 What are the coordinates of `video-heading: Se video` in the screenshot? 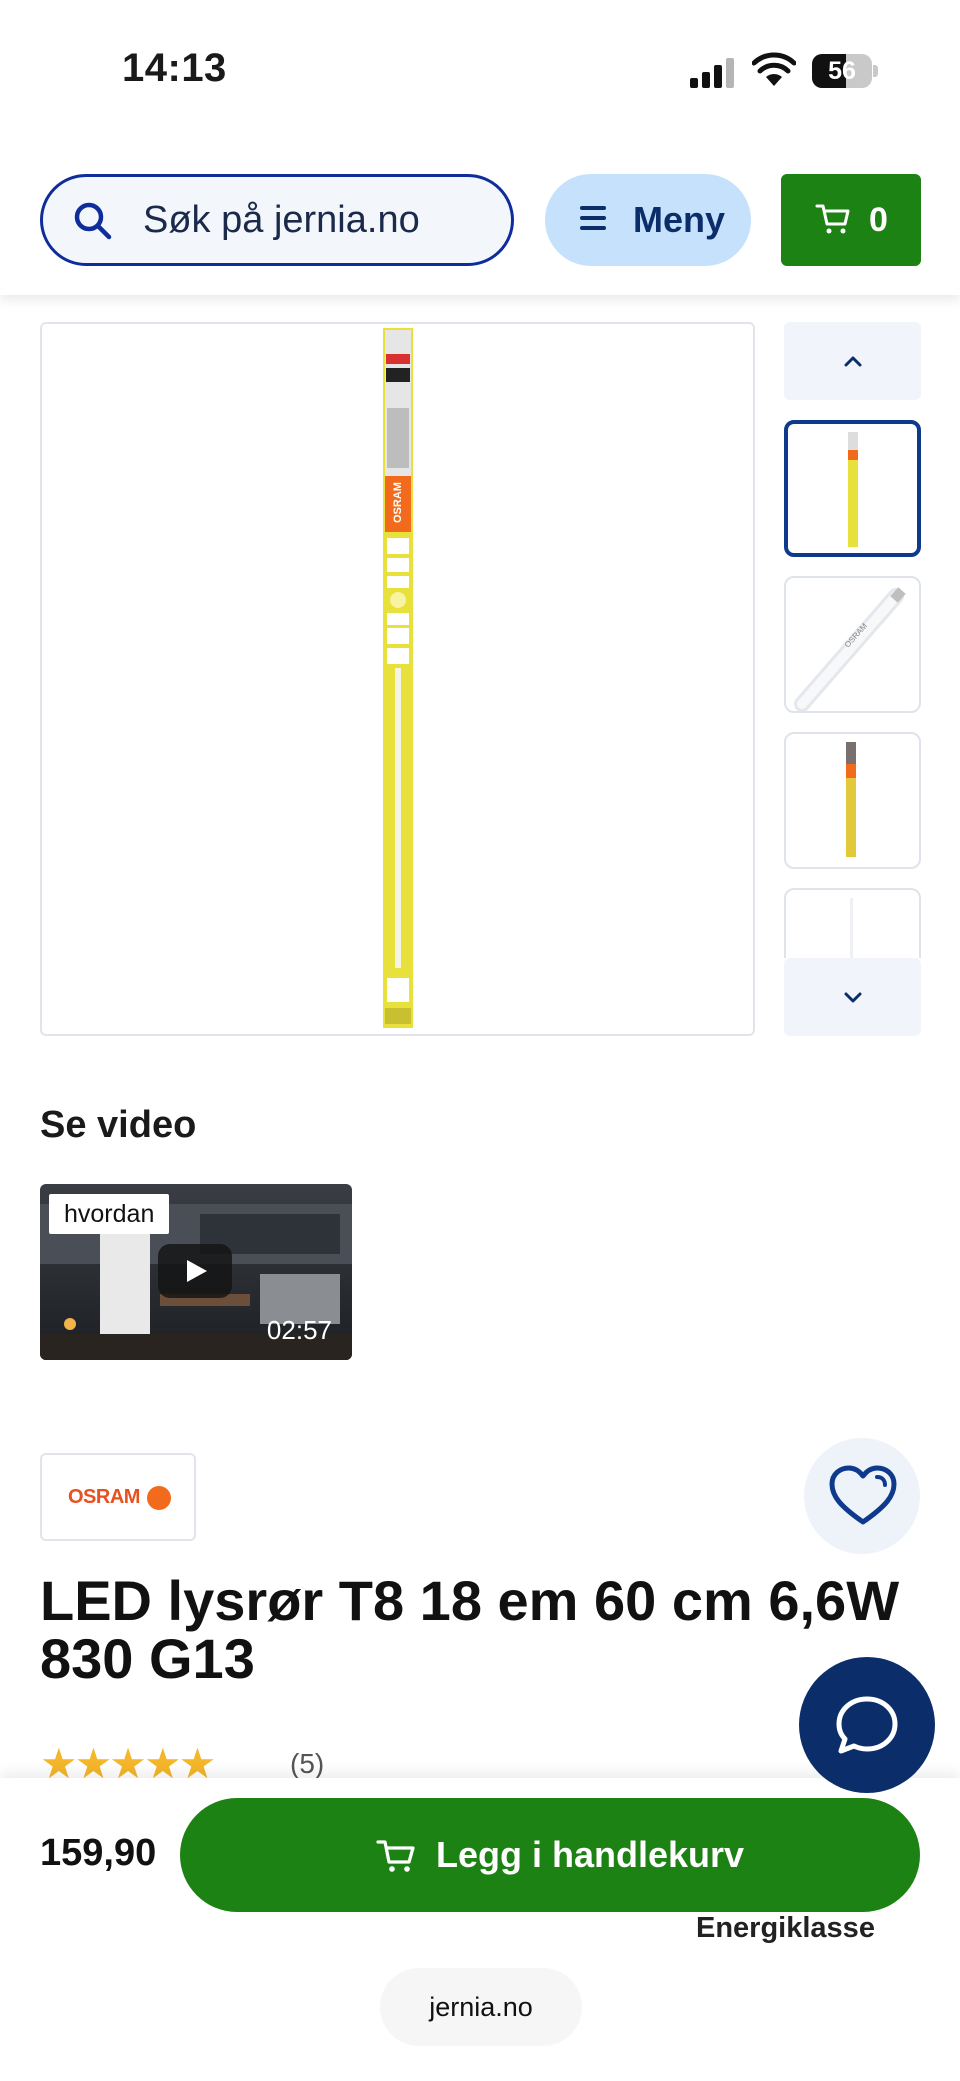 It's located at (118, 1125).